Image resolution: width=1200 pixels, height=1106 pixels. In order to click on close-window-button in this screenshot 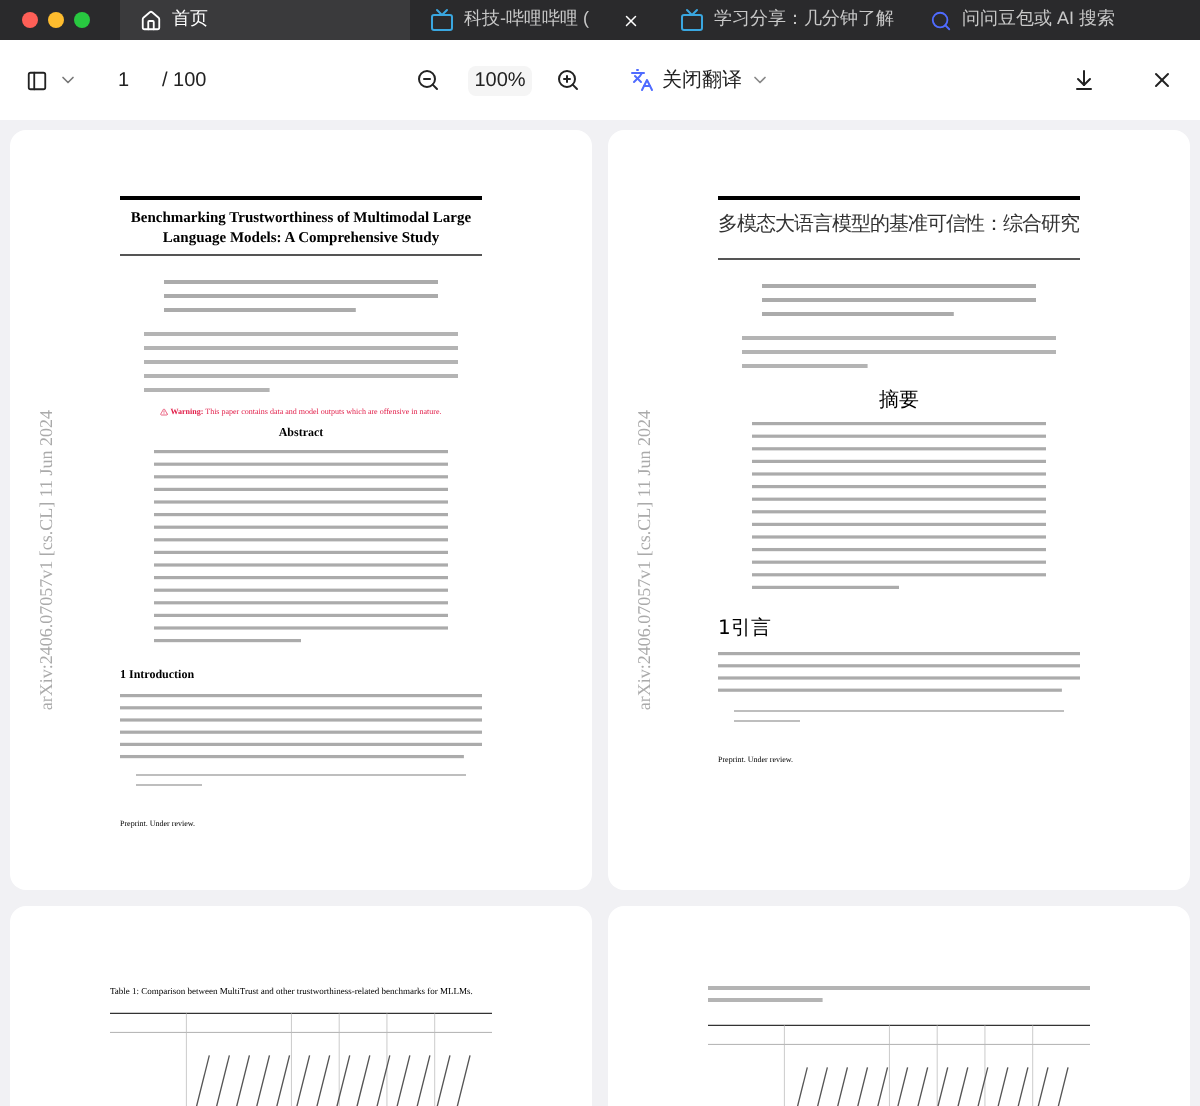, I will do `click(30, 20)`.